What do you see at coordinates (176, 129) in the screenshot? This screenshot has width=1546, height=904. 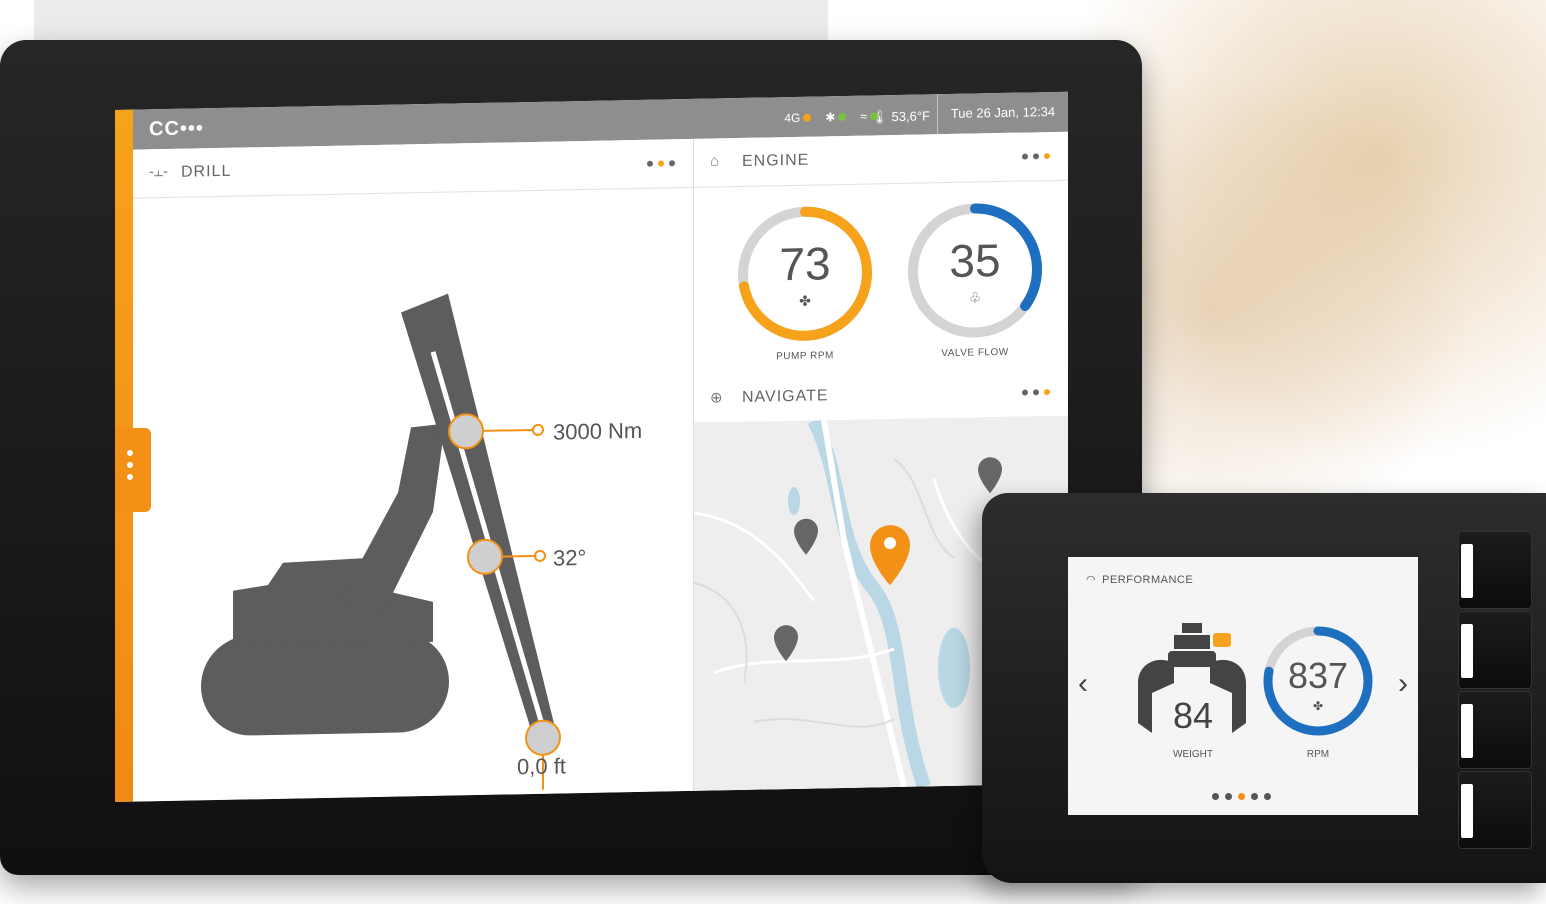 I see `app-logo: CC•••` at bounding box center [176, 129].